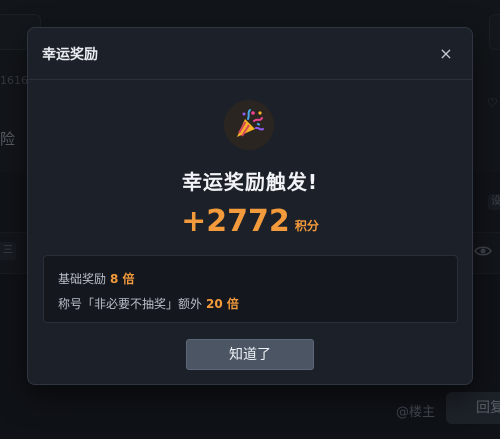 The height and width of the screenshot is (439, 500). What do you see at coordinates (235, 221) in the screenshot?
I see `points-value: +2772` at bounding box center [235, 221].